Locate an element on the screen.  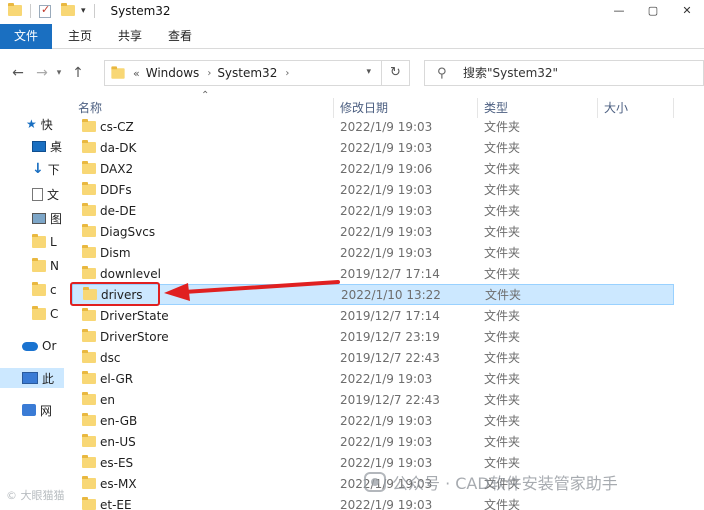
sidebar-item-folder-3: c is located at coordinates (44, 290).